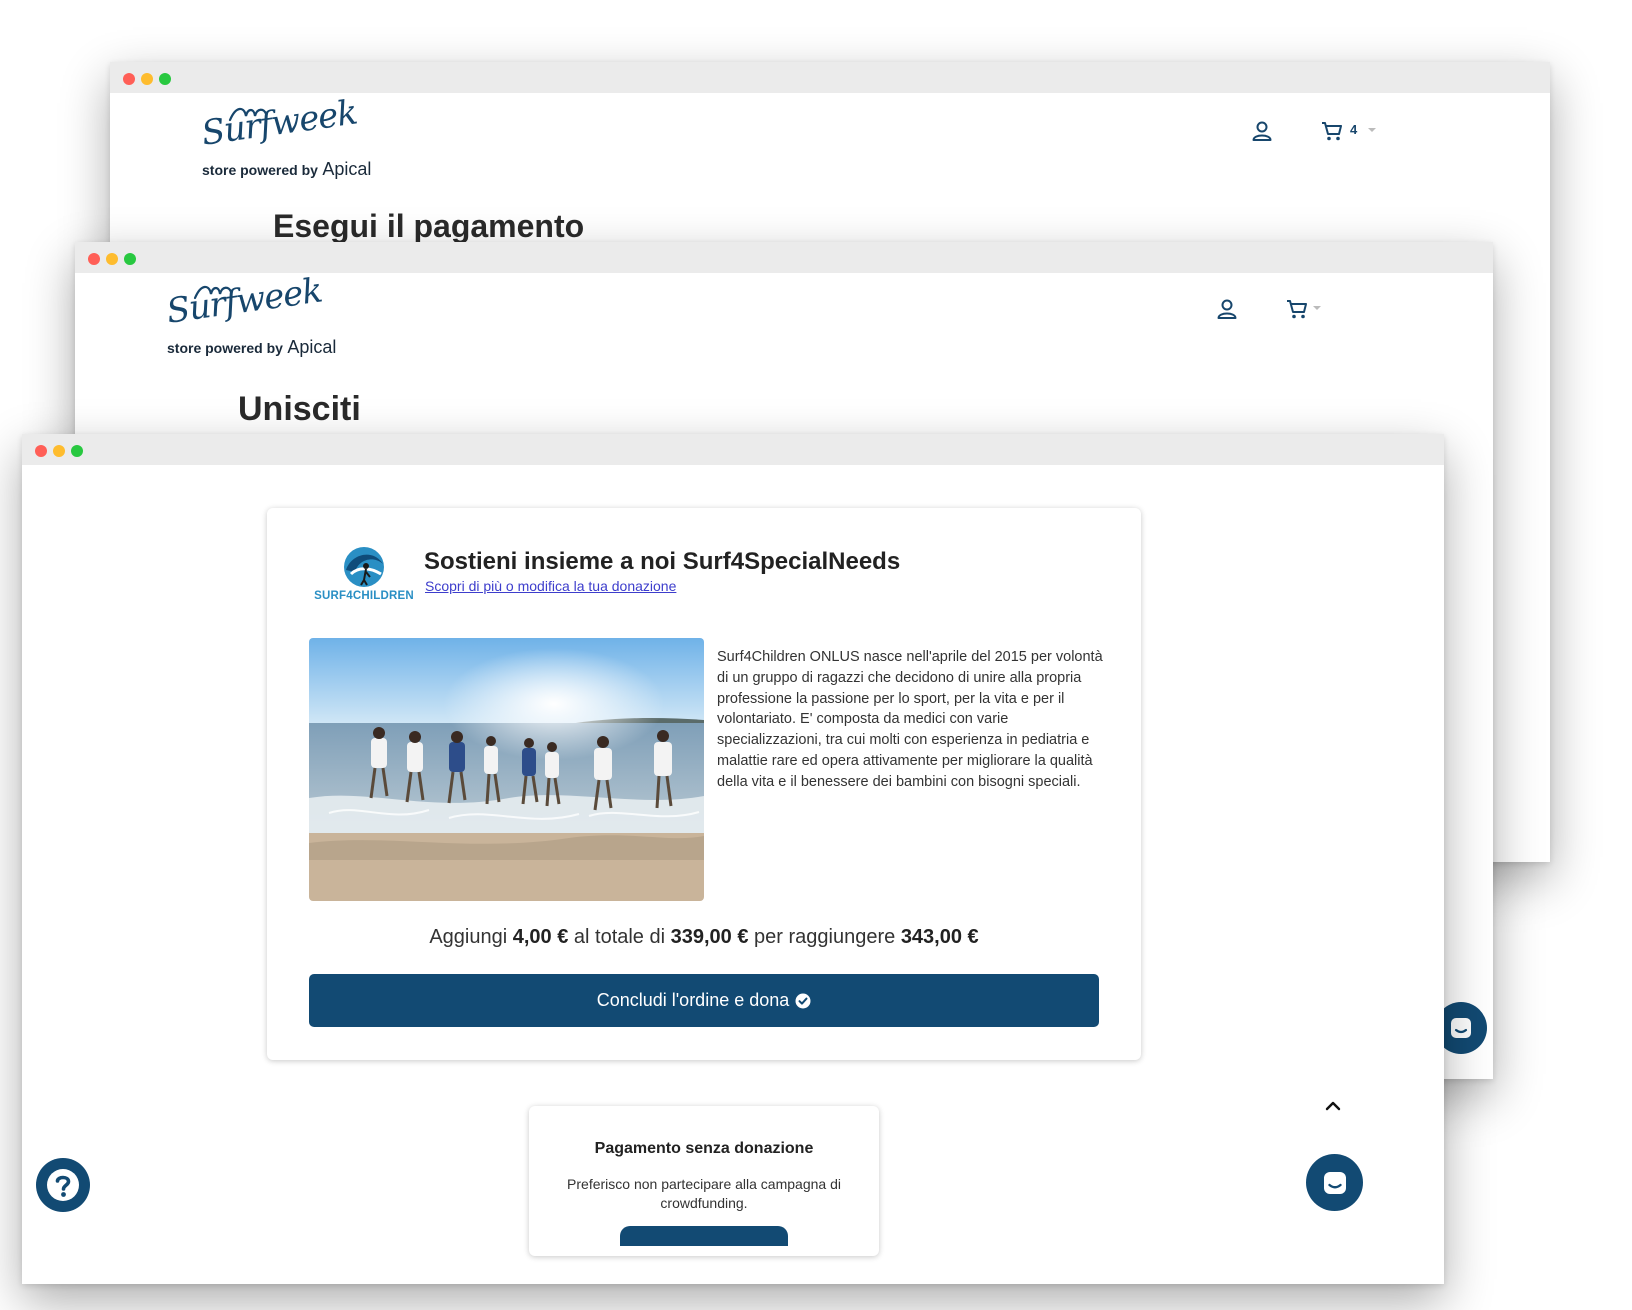 The image size is (1632, 1310). What do you see at coordinates (704, 1236) in the screenshot?
I see `pay-without-donation-button` at bounding box center [704, 1236].